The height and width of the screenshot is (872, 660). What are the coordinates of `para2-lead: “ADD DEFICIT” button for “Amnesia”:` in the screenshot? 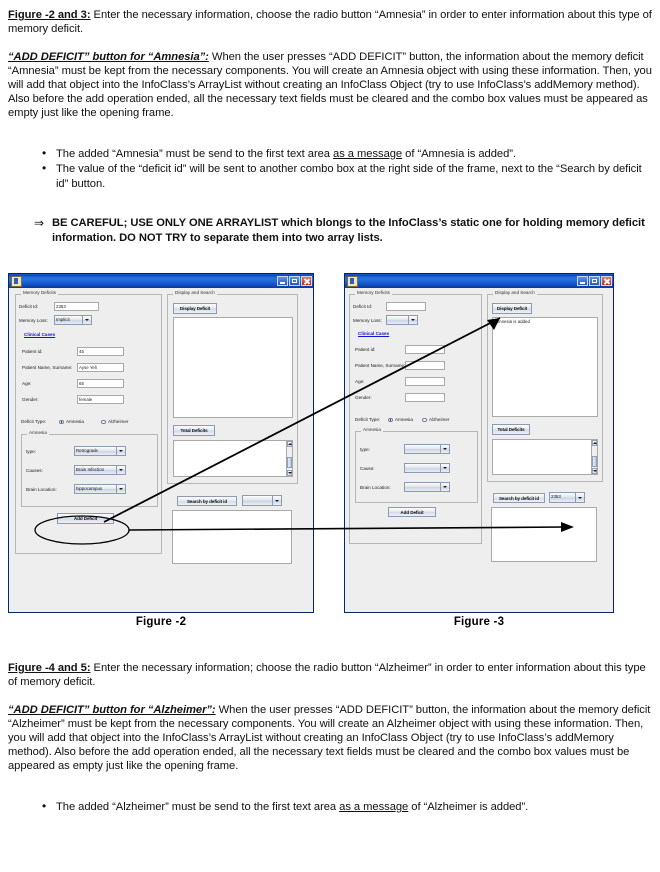 It's located at (108, 57).